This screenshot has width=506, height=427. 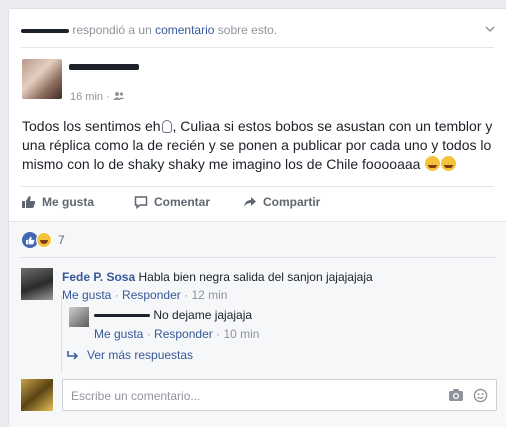 I want to click on reply-actions: Me gusta · Responder · 10 min, so click(x=177, y=334).